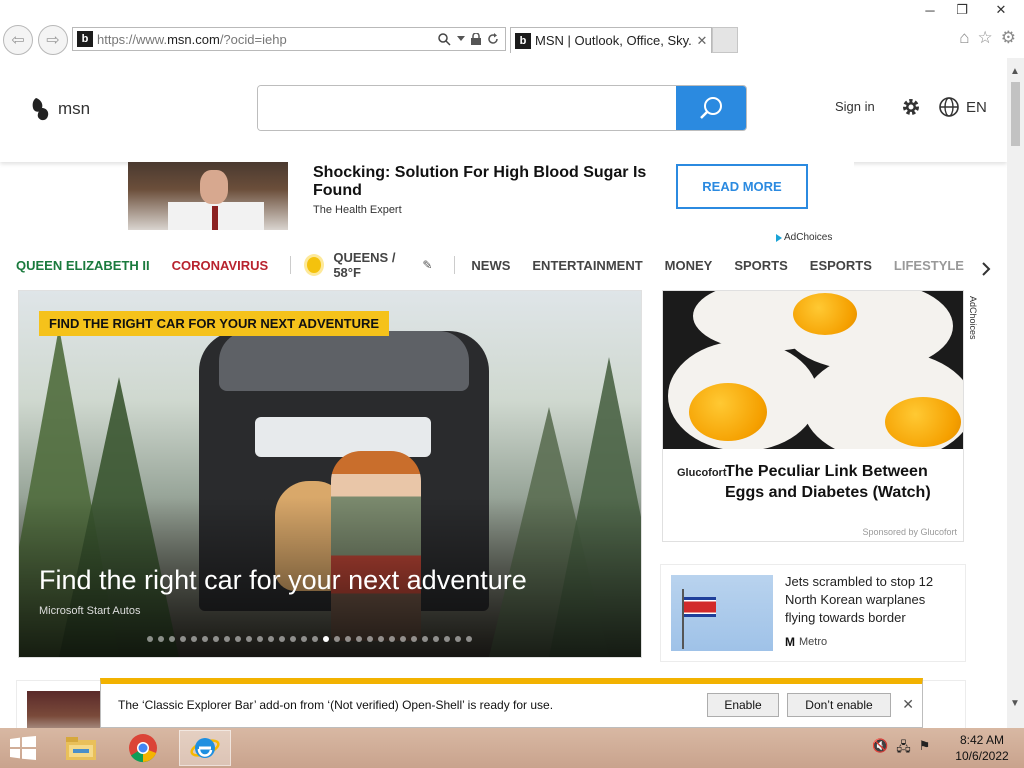  I want to click on nav-item-sports: SPORTS, so click(760, 265).